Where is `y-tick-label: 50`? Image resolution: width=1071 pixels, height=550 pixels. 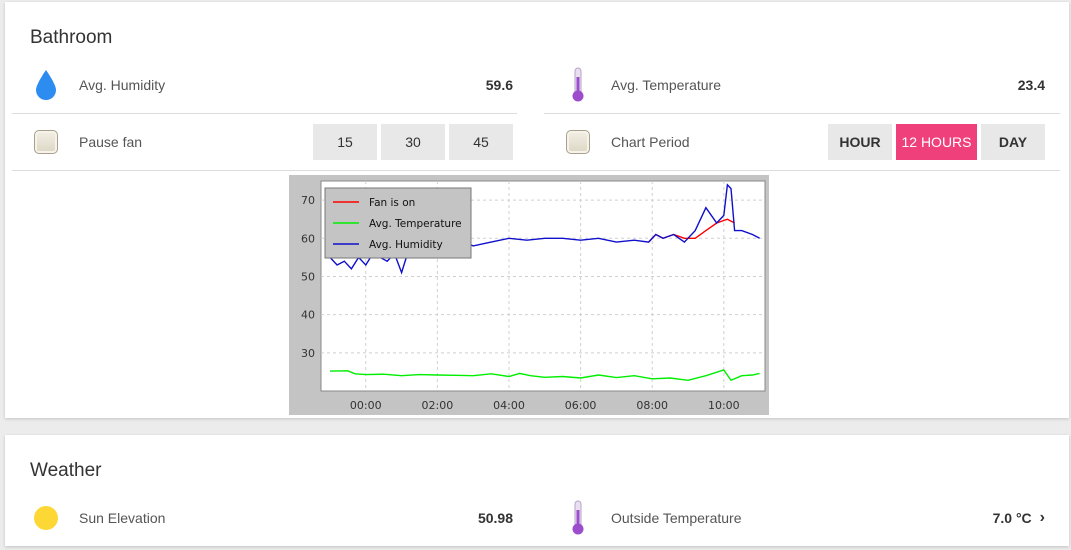 y-tick-label: 50 is located at coordinates (308, 276).